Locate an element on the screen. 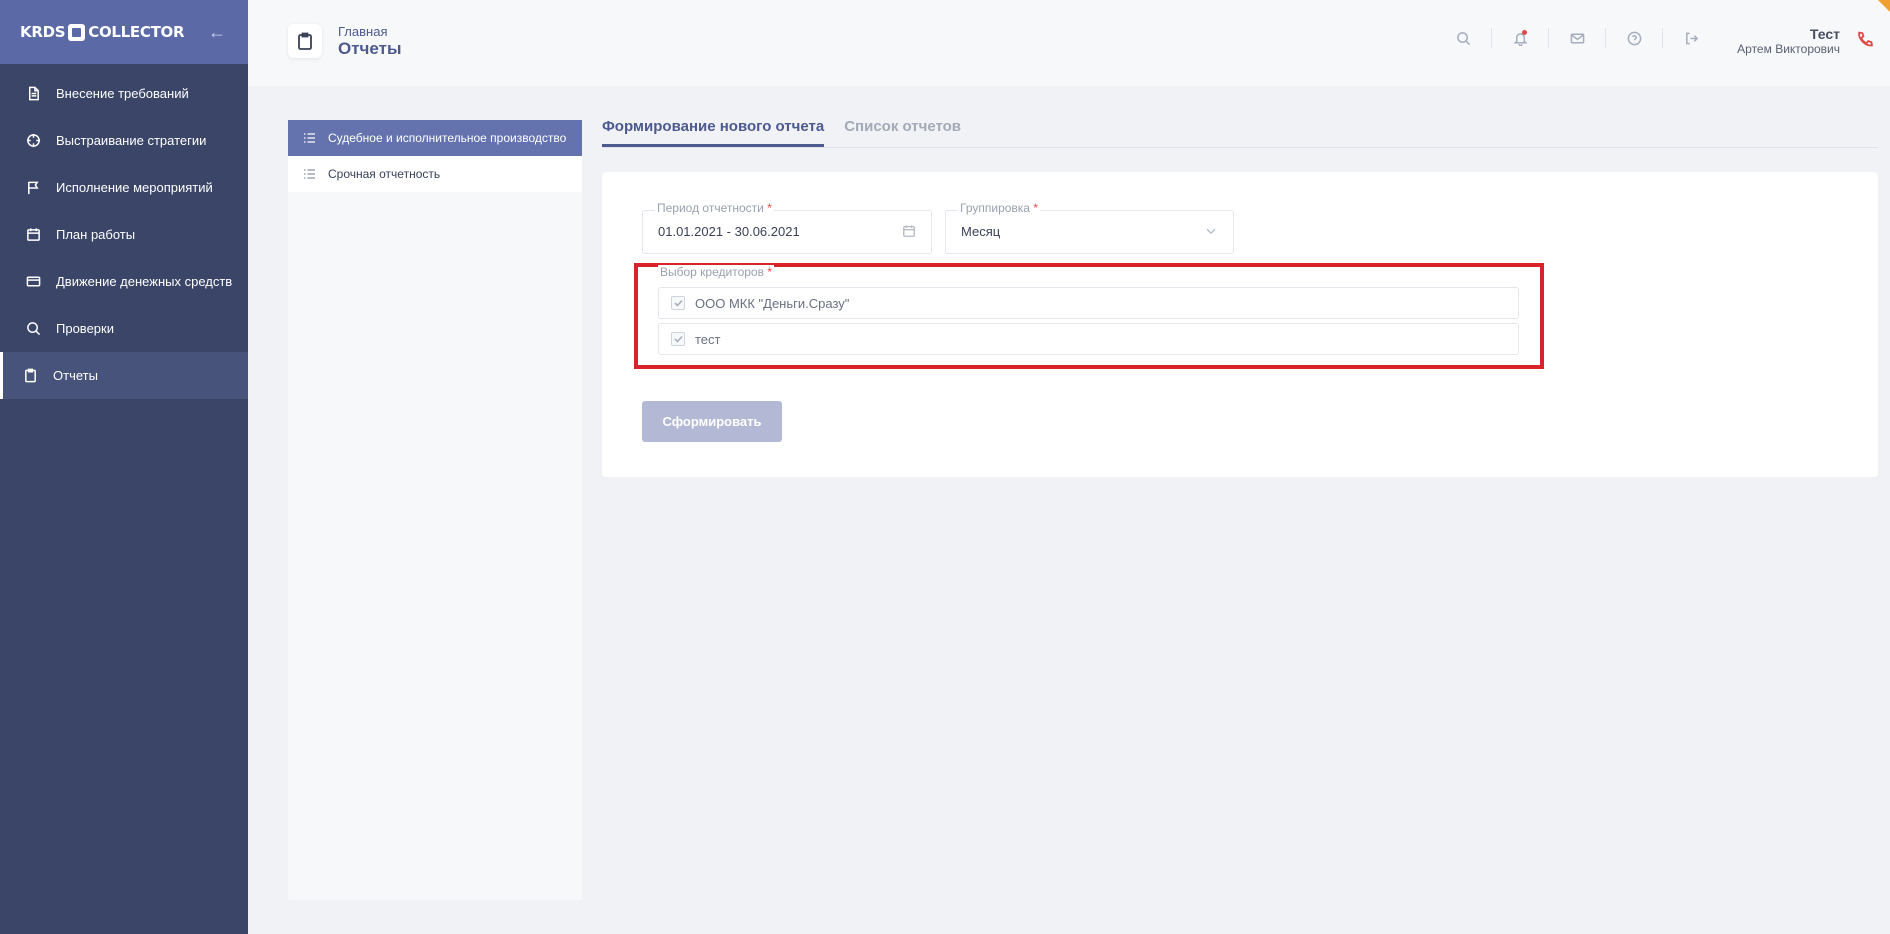  creditors-label: Выбор кредиторов * is located at coordinates (716, 272).